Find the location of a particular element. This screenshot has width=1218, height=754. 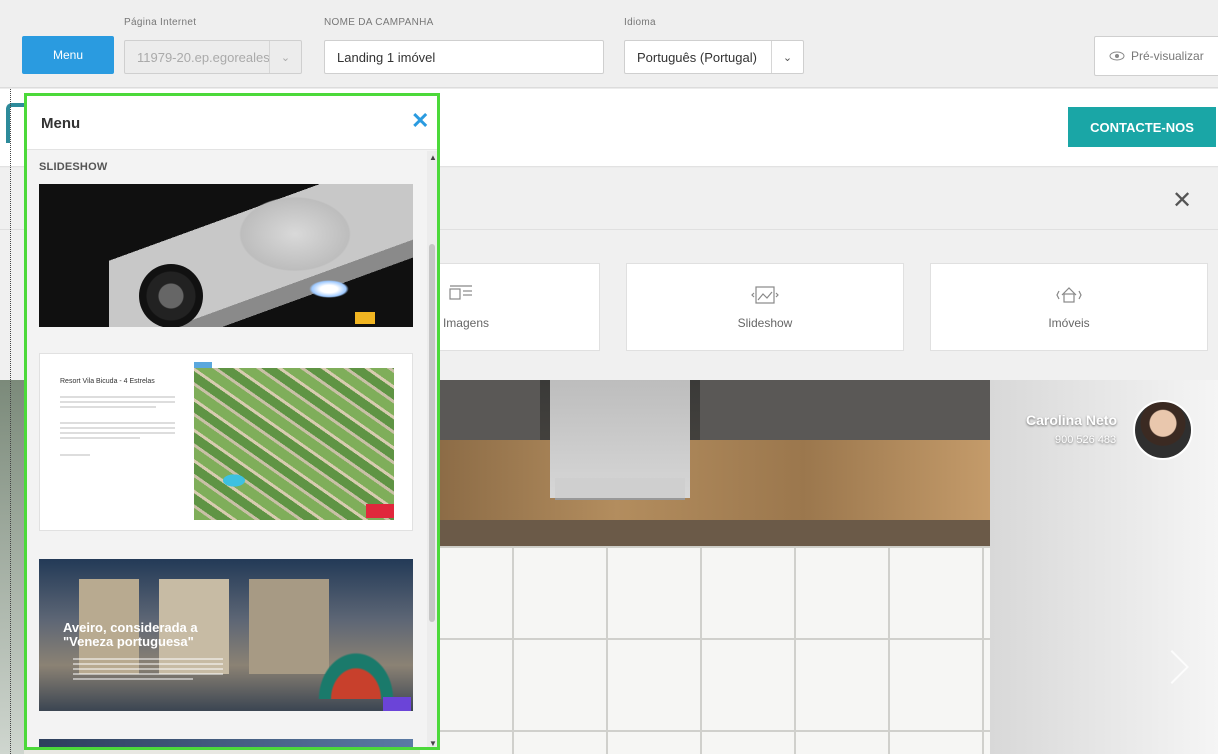

range-hood-base is located at coordinates (620, 489).